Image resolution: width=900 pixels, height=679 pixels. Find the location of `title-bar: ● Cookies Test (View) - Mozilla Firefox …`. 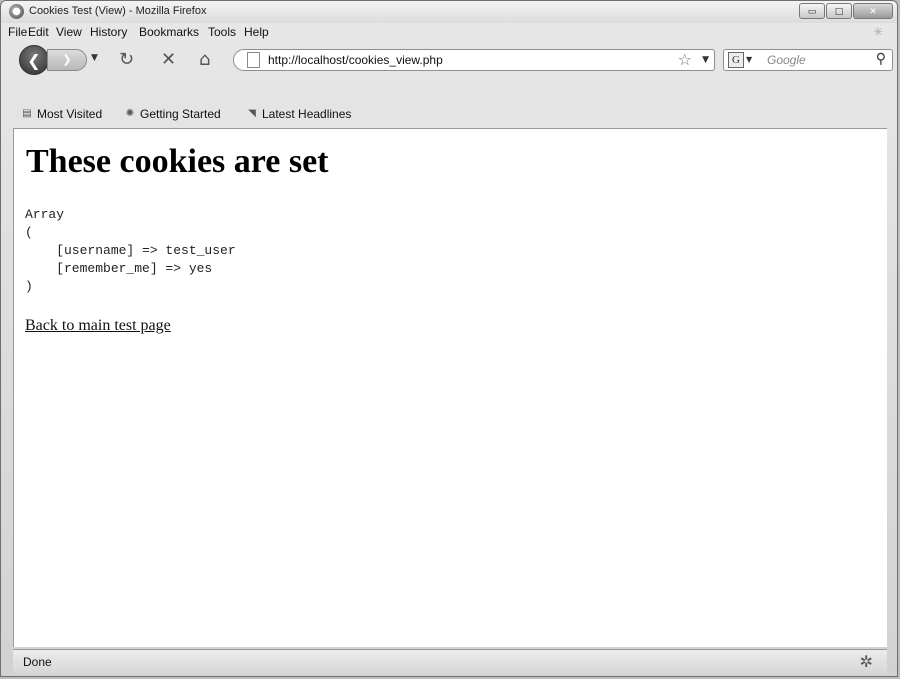

title-bar: ● Cookies Test (View) - Mozilla Firefox … is located at coordinates (449, 12).